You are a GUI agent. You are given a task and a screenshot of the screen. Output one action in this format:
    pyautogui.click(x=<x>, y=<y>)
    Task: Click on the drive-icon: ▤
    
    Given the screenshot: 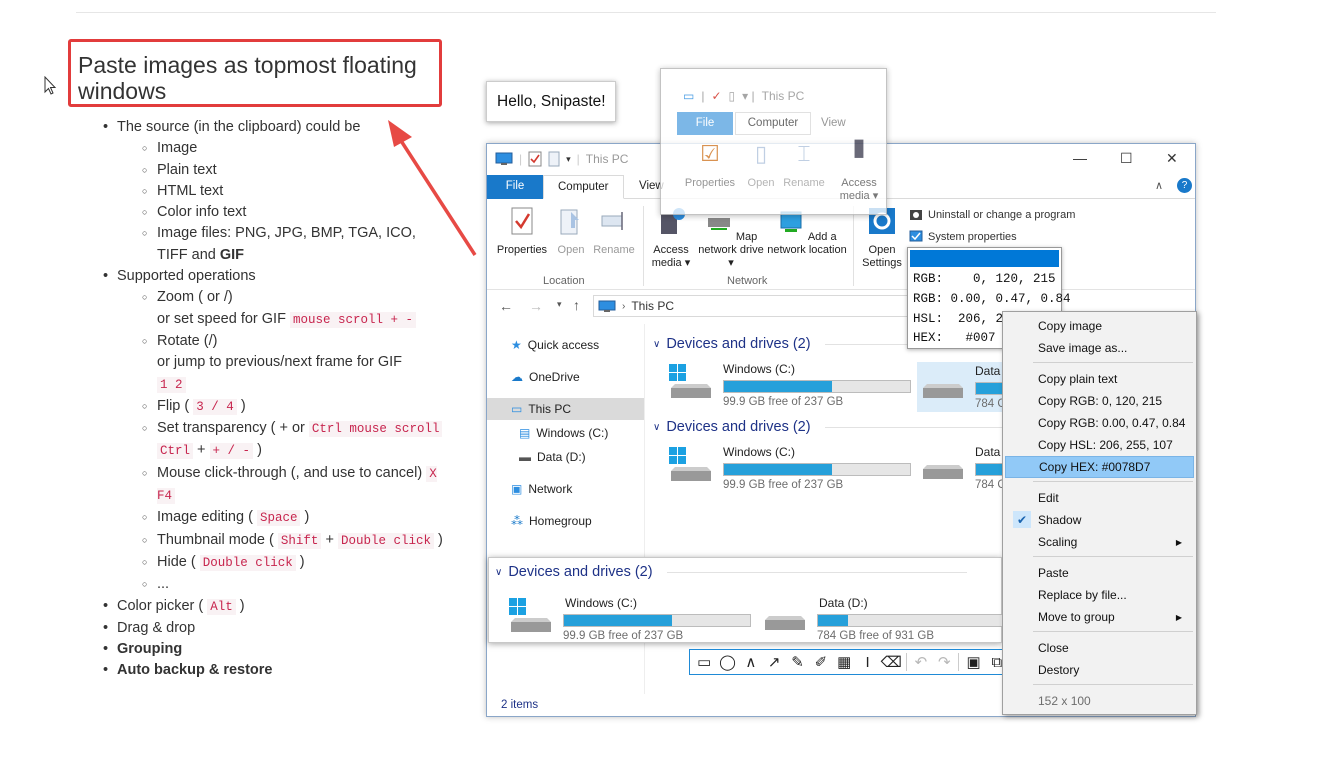 What is the action you would take?
    pyautogui.click(x=525, y=433)
    